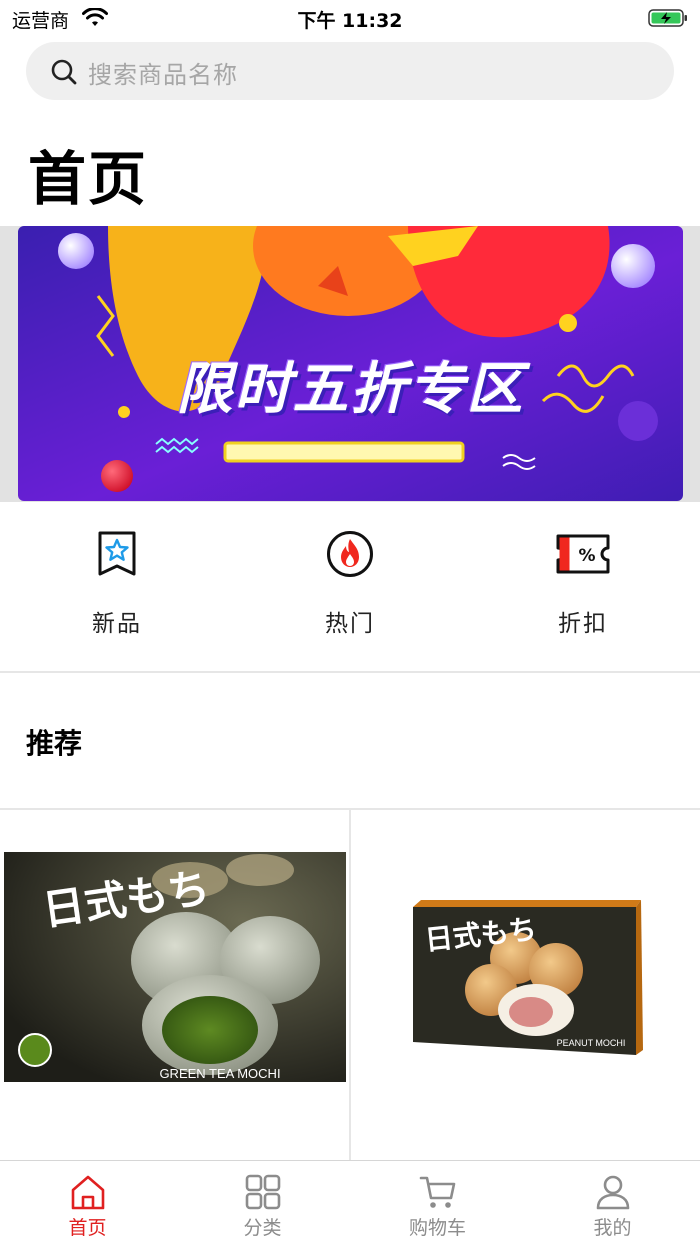 The image size is (700, 1244). What do you see at coordinates (583, 624) in the screenshot?
I see `shortcut-label: 折扣` at bounding box center [583, 624].